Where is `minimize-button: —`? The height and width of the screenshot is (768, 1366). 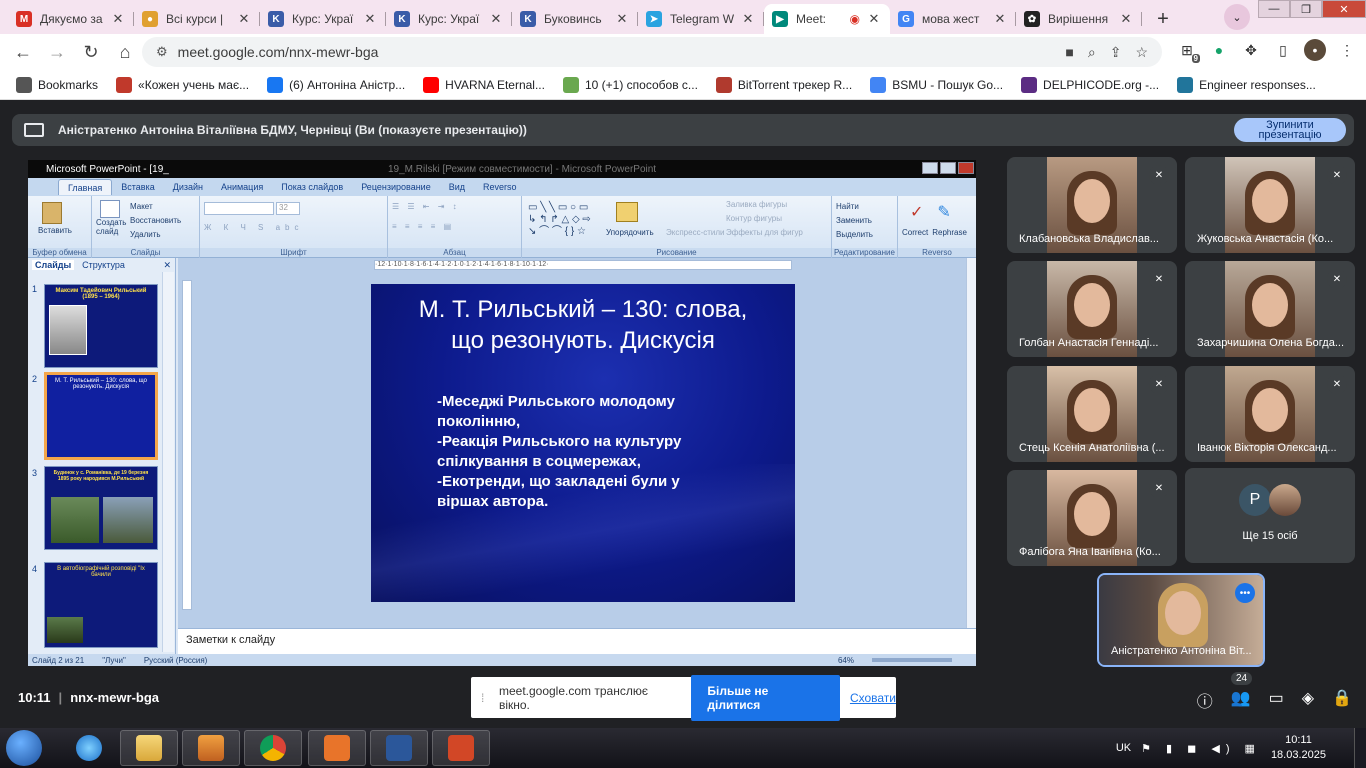 minimize-button: — is located at coordinates (1274, 9).